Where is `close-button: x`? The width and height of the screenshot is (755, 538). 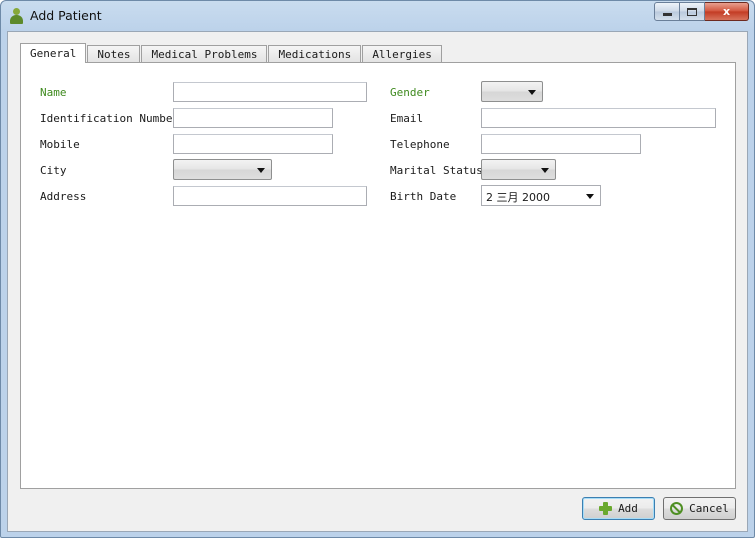 close-button: x is located at coordinates (727, 11).